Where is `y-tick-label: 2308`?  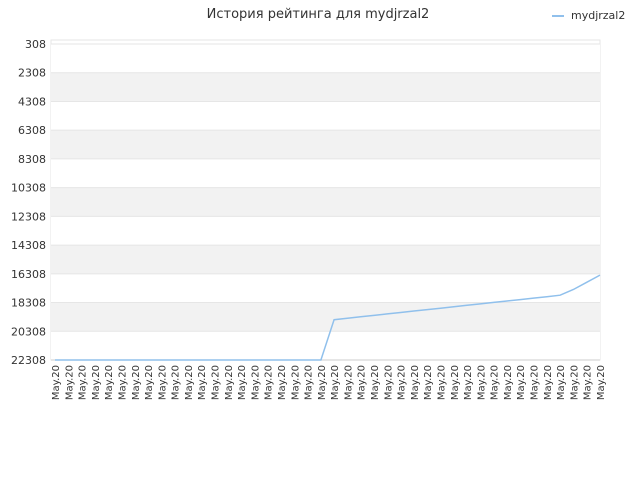
y-tick-label: 2308 is located at coordinates (32, 73).